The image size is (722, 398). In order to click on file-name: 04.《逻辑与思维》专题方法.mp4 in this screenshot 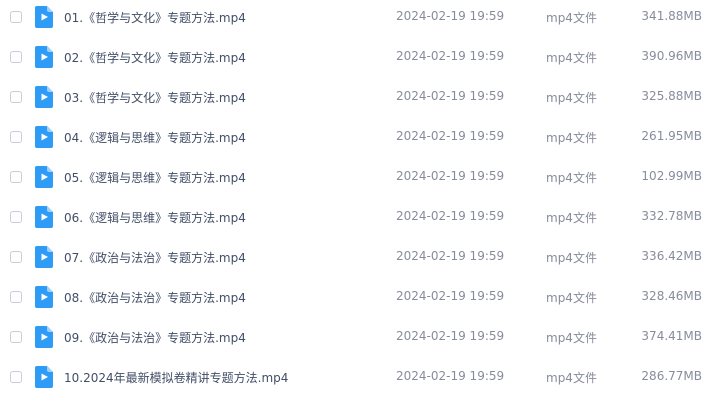, I will do `click(155, 137)`.